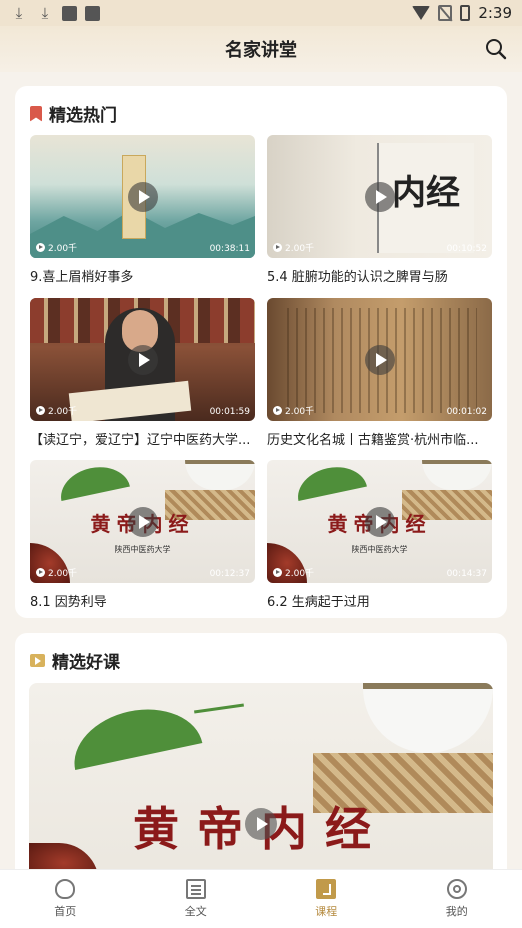 The width and height of the screenshot is (522, 928). I want to click on status-left-icons: ⤓ ⤓, so click(55, 13).